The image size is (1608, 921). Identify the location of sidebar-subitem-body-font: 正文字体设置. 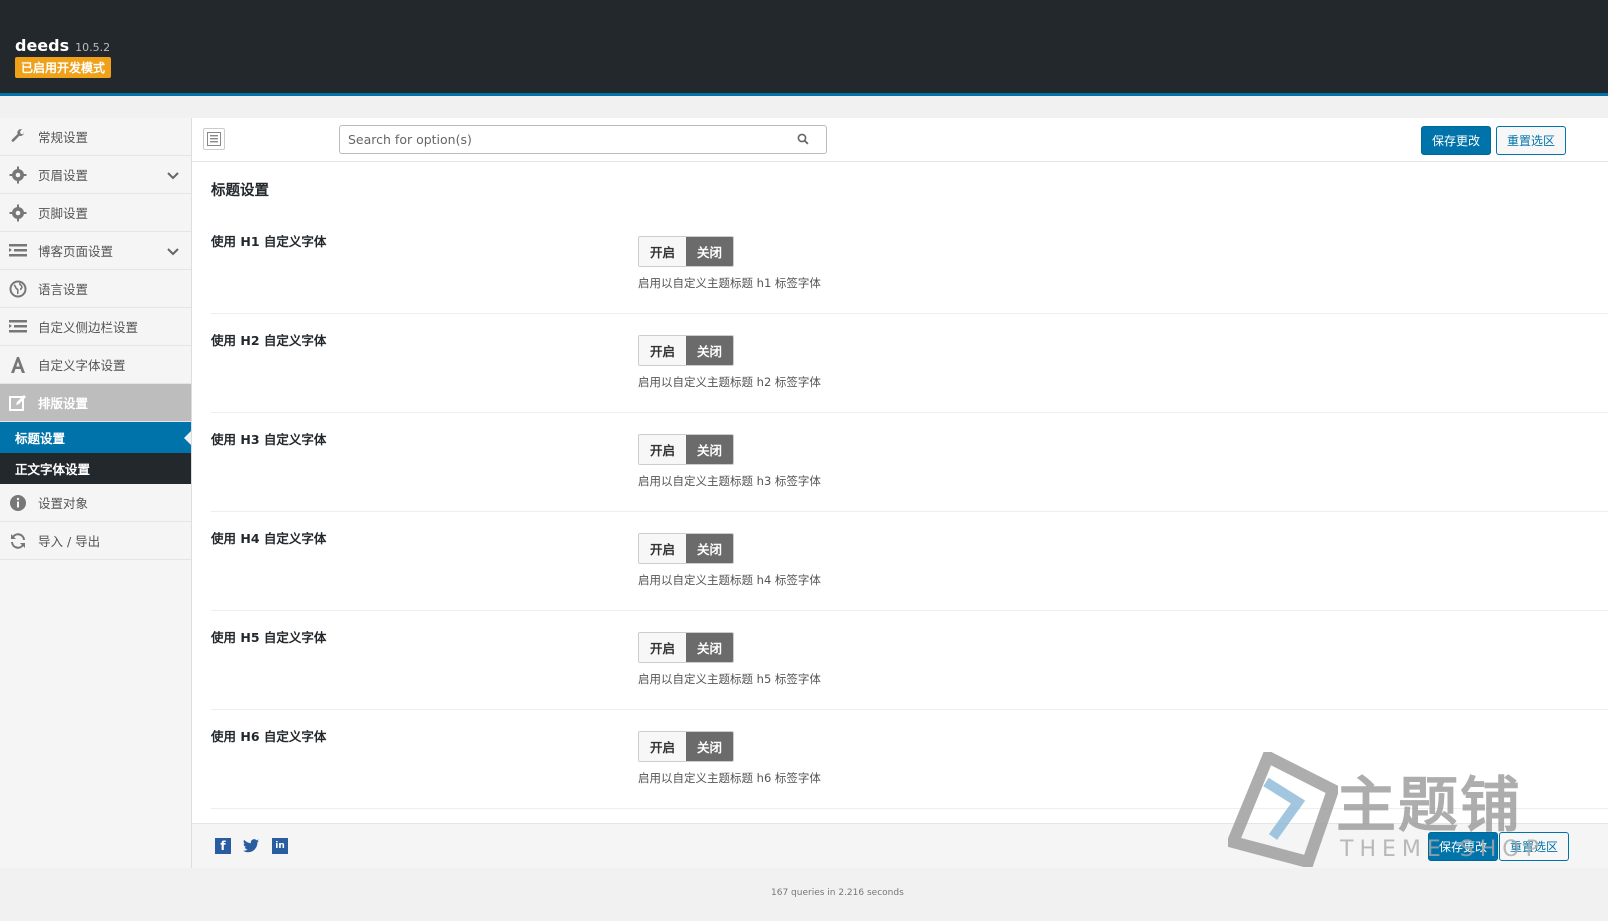
(95, 468).